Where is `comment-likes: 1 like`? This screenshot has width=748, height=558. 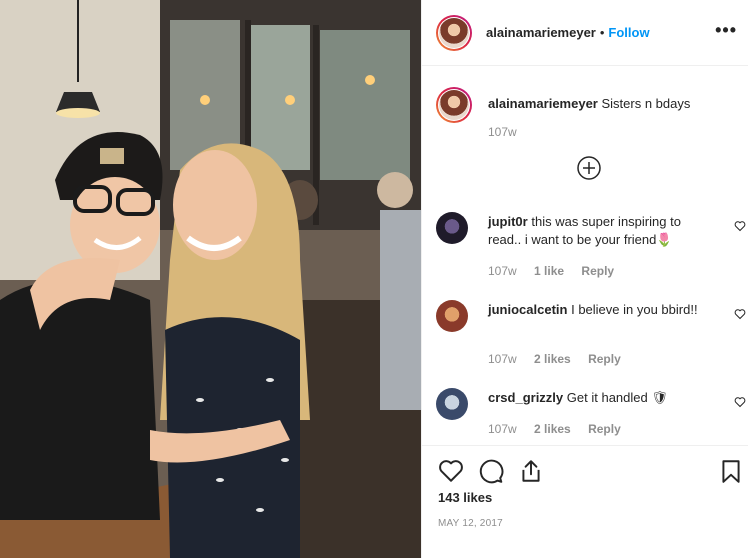
comment-likes: 1 like is located at coordinates (549, 271).